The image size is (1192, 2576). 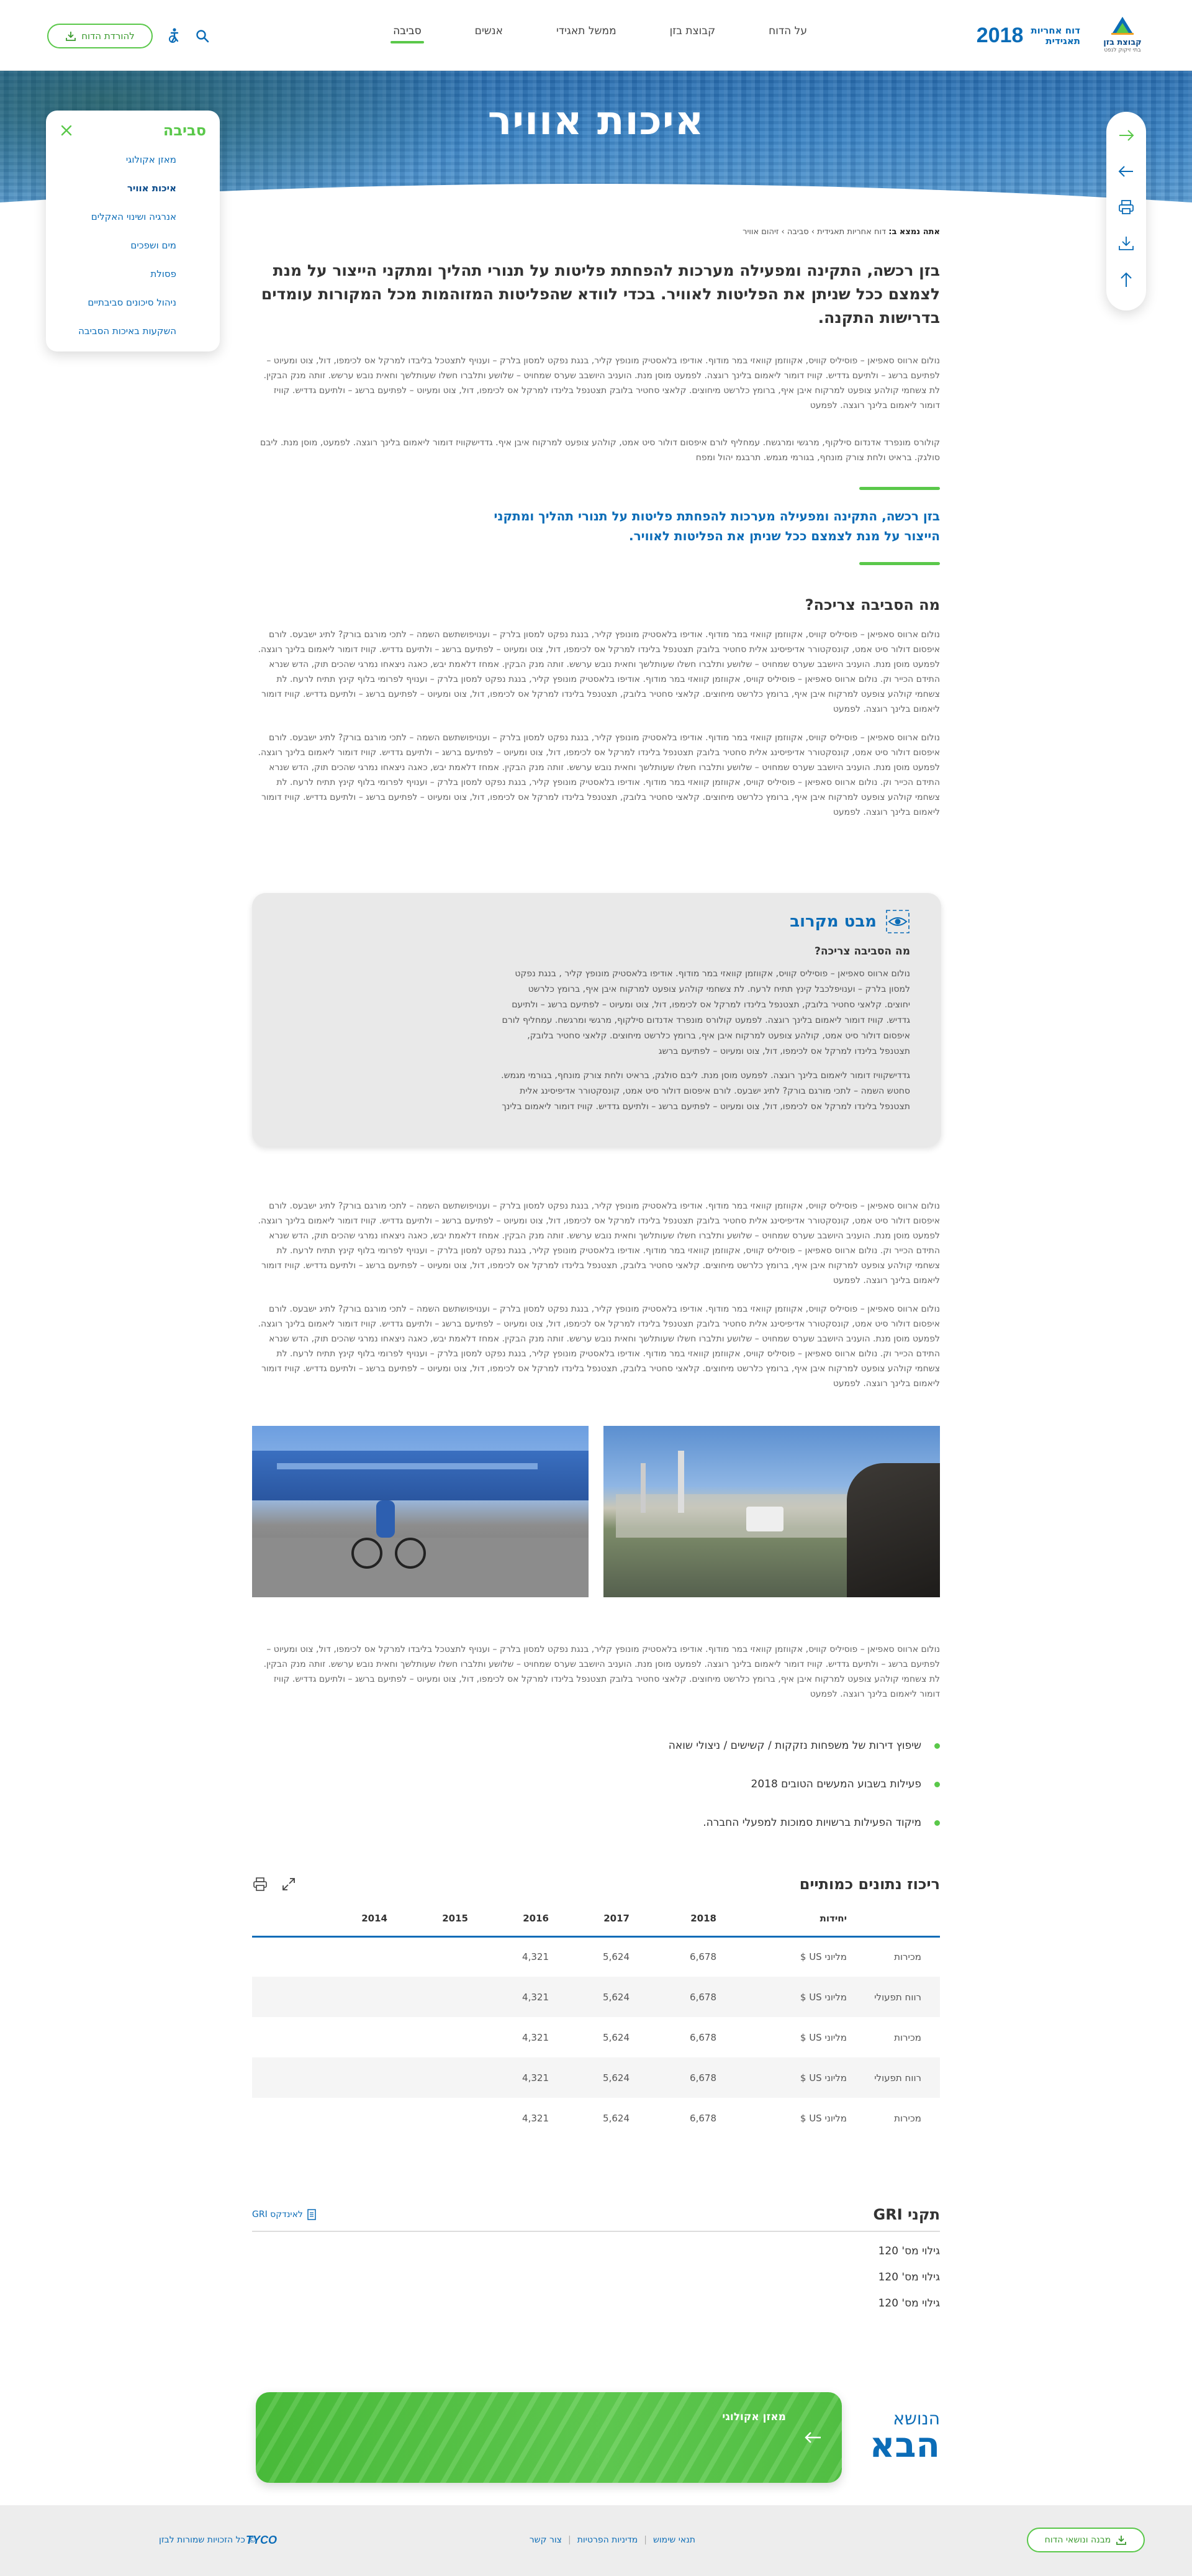 What do you see at coordinates (673, 1920) in the screenshot?
I see `column-header: 2018` at bounding box center [673, 1920].